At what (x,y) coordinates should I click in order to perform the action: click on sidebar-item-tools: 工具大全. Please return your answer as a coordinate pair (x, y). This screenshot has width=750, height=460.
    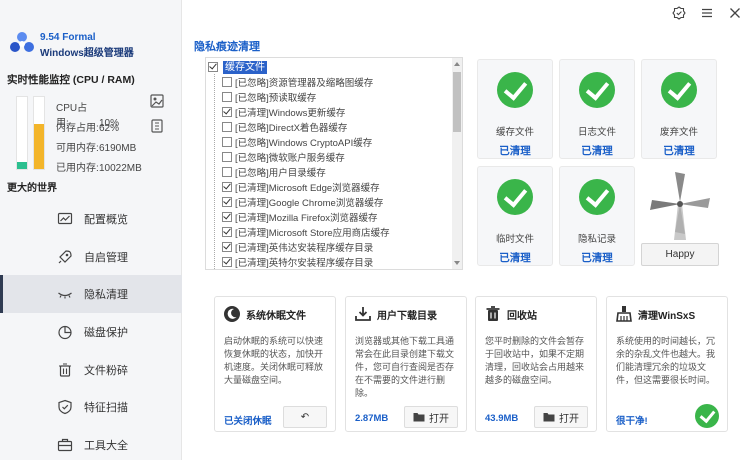
    Looking at the image, I should click on (91, 443).